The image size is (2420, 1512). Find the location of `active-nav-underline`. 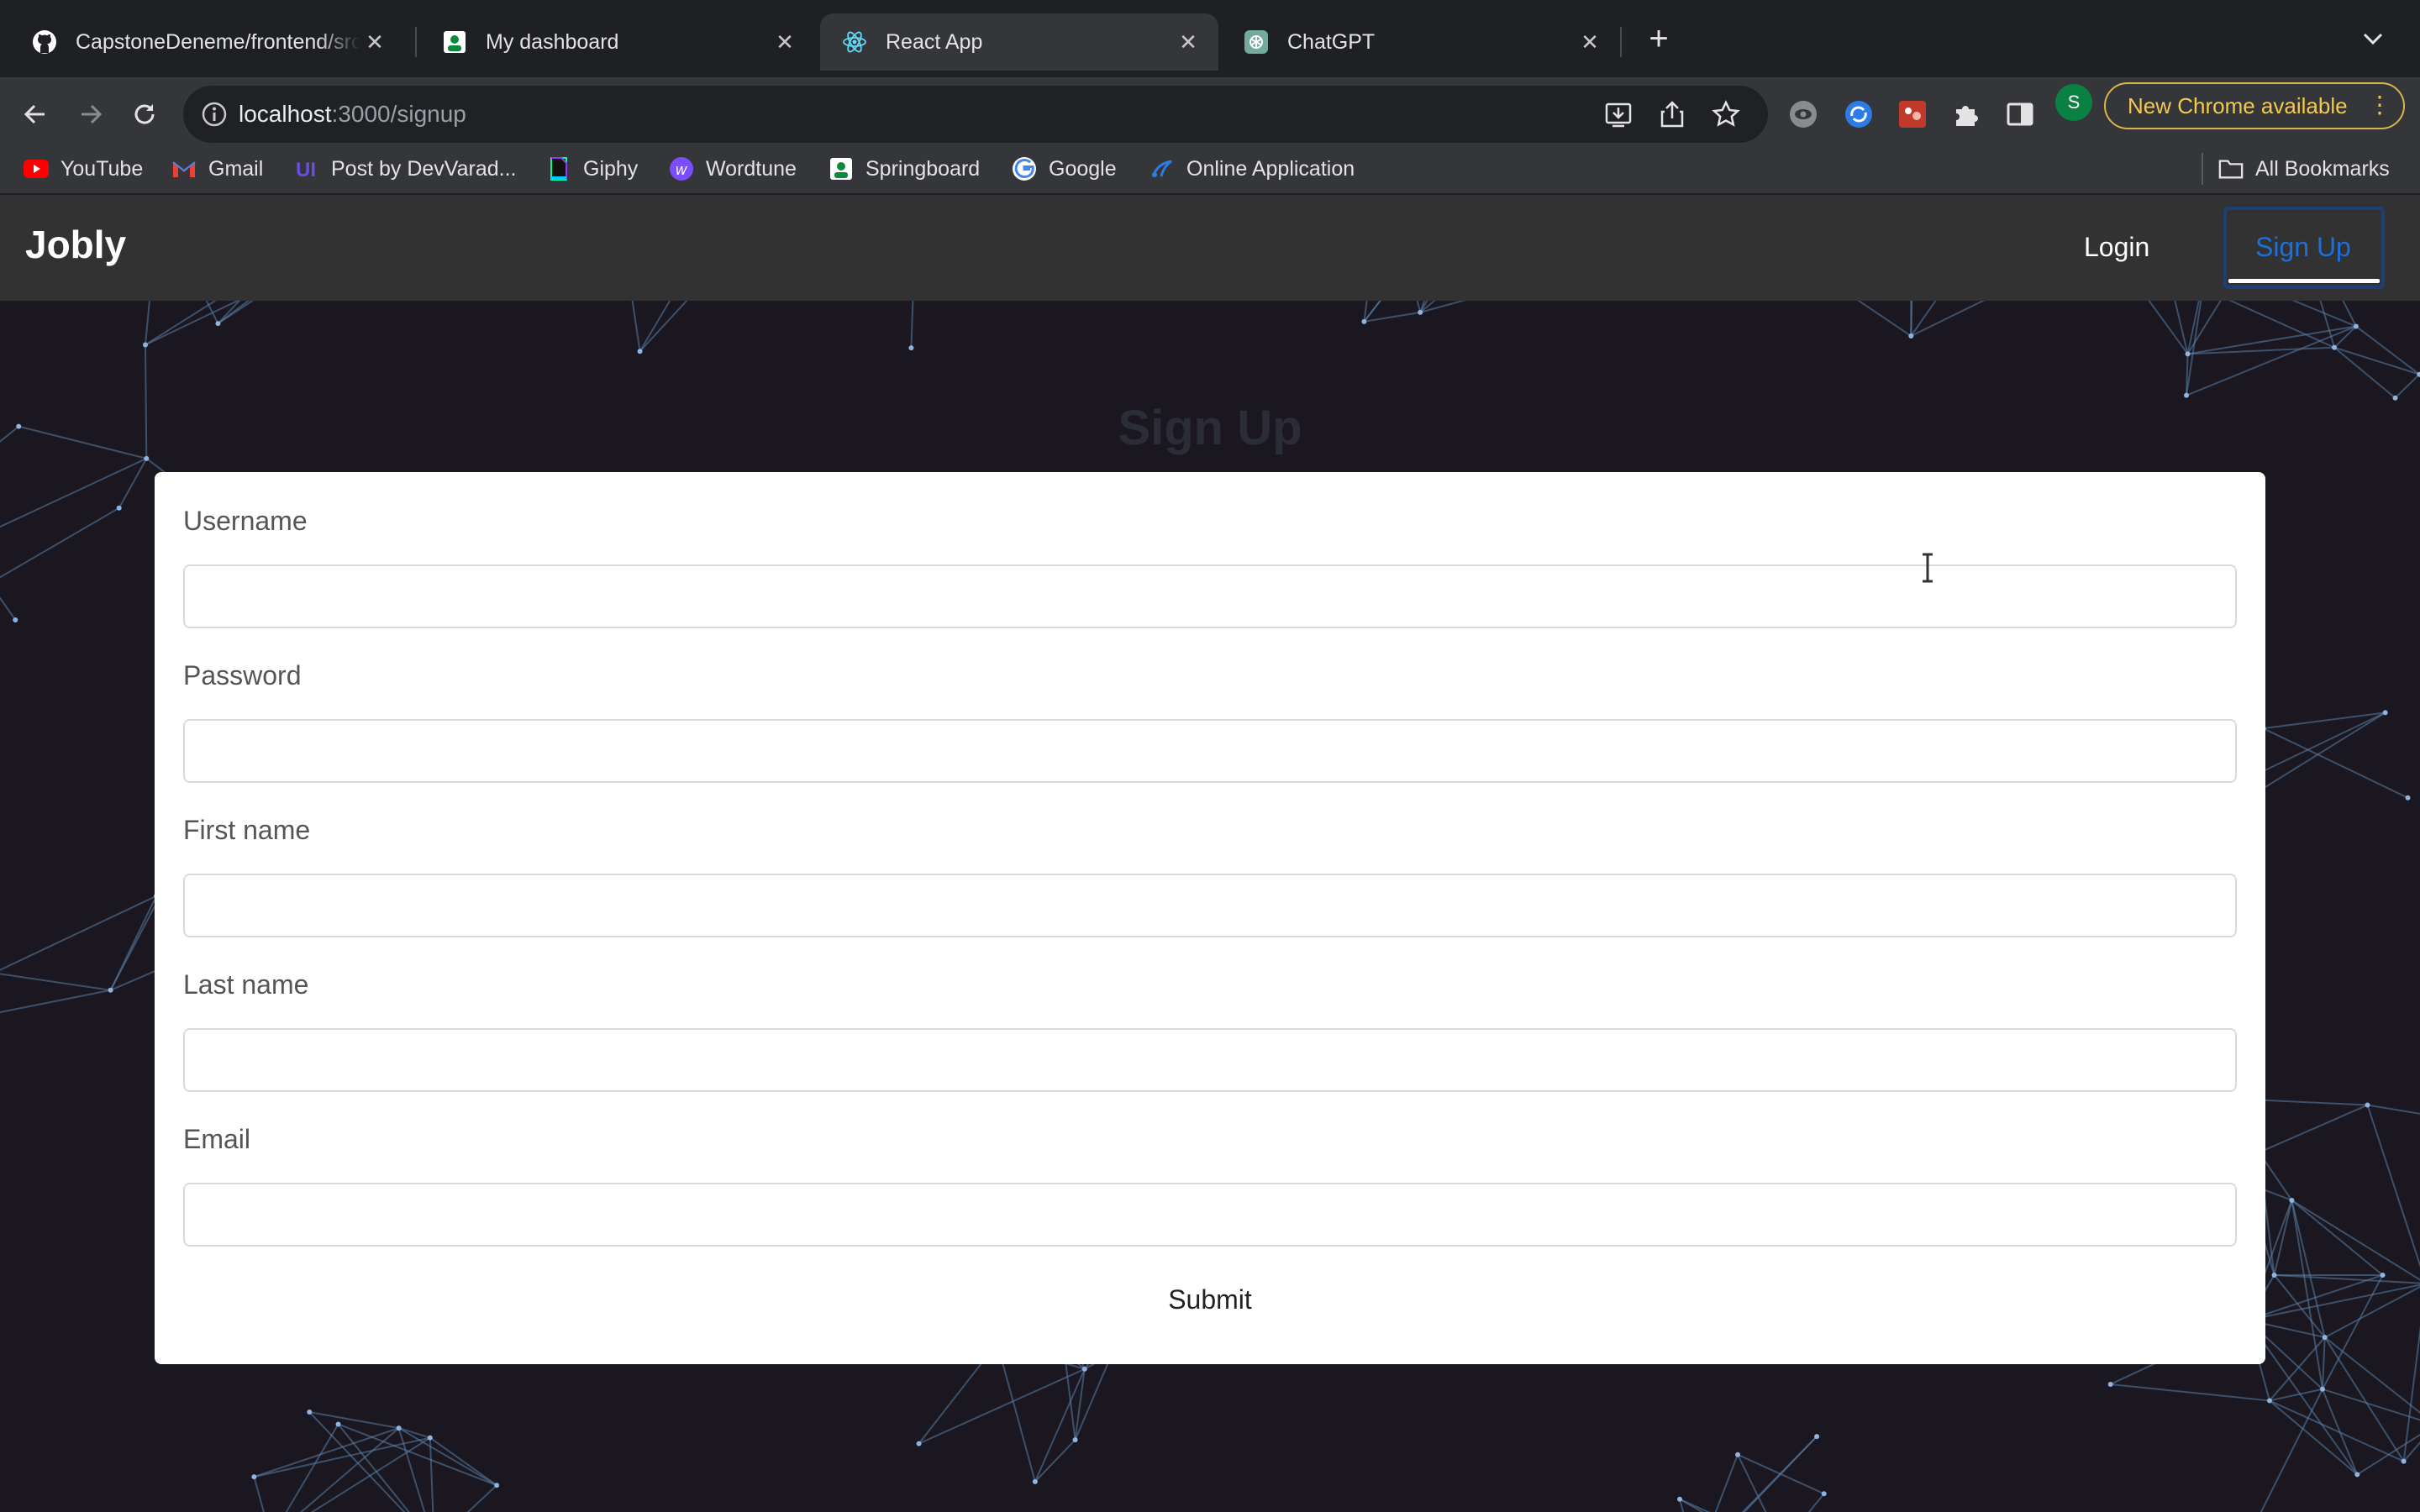

active-nav-underline is located at coordinates (2304, 281).